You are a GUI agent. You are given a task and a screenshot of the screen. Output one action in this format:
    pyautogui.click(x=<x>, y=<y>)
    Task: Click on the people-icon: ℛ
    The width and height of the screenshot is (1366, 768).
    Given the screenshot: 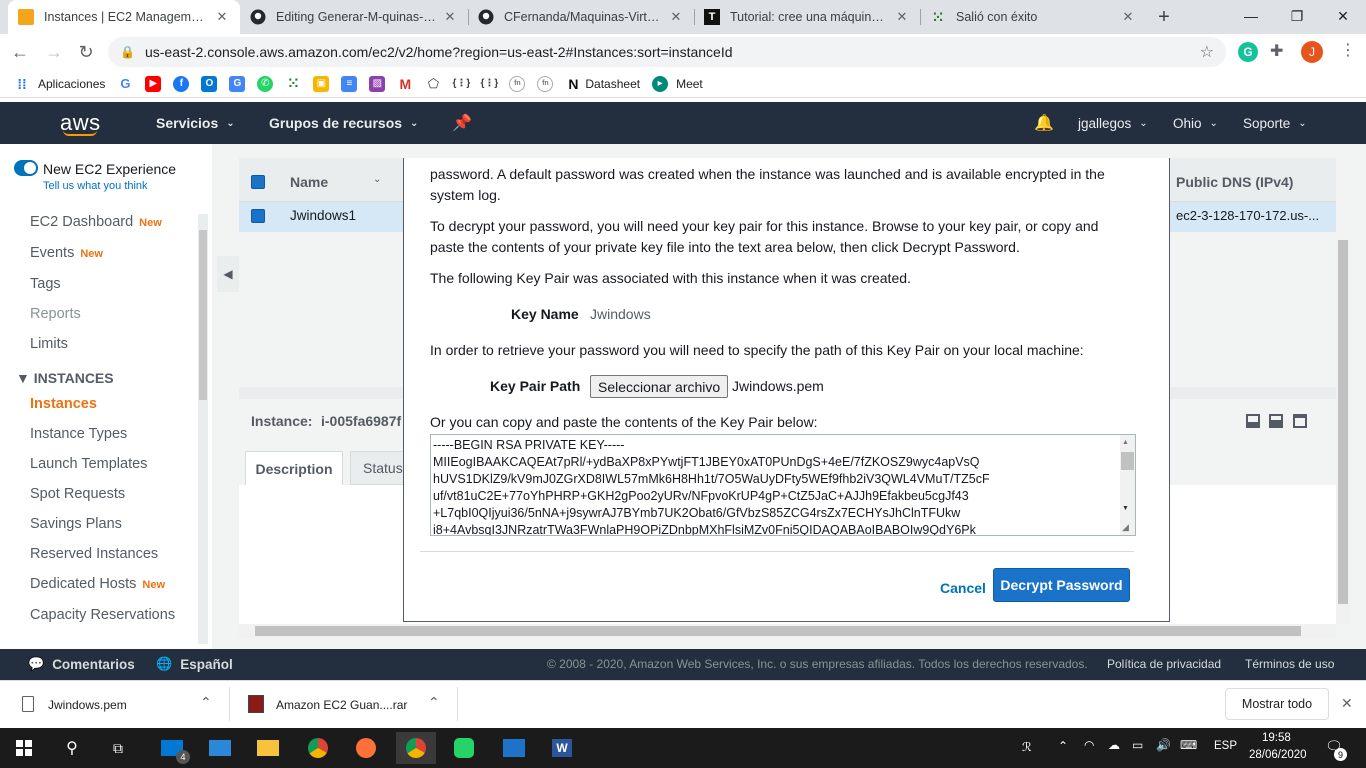 What is the action you would take?
    pyautogui.click(x=1027, y=747)
    